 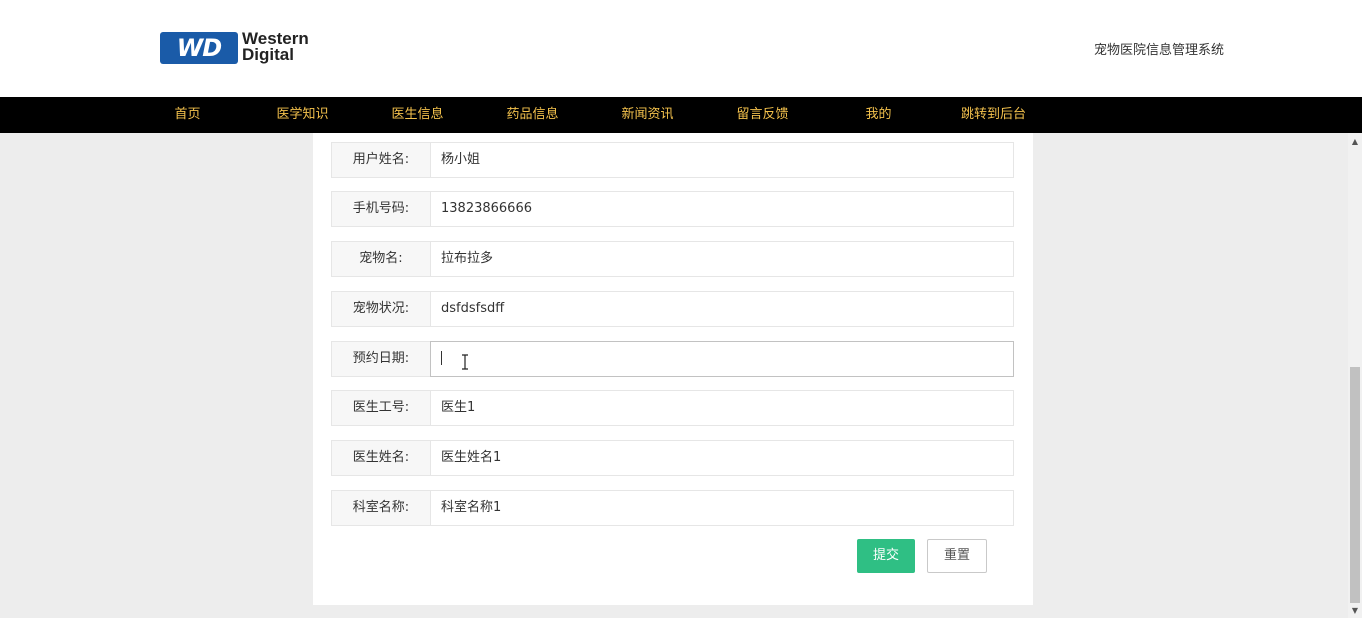 I want to click on form-row-department: 科室名称: 科室名称1, so click(x=673, y=508).